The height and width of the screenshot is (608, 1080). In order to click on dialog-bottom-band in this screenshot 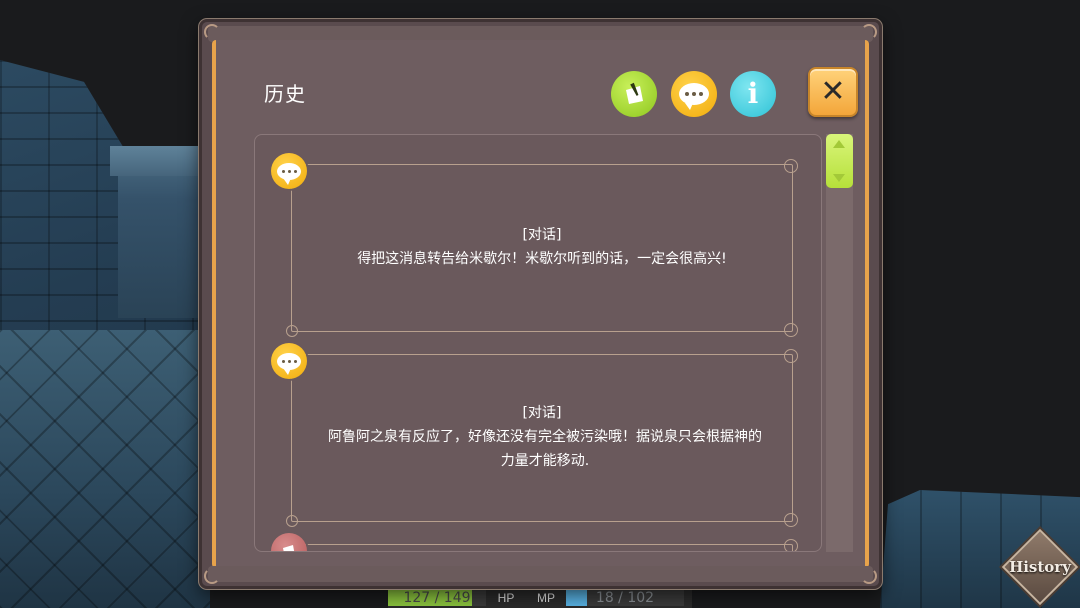, I will do `click(540, 574)`.